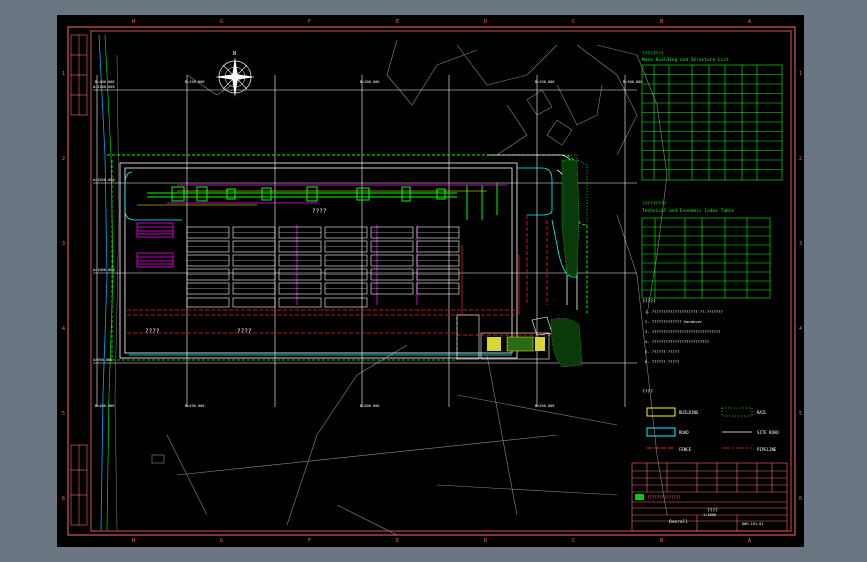 The width and height of the screenshot is (867, 562). What do you see at coordinates (234, 54) in the screenshot?
I see `svg-text: N` at bounding box center [234, 54].